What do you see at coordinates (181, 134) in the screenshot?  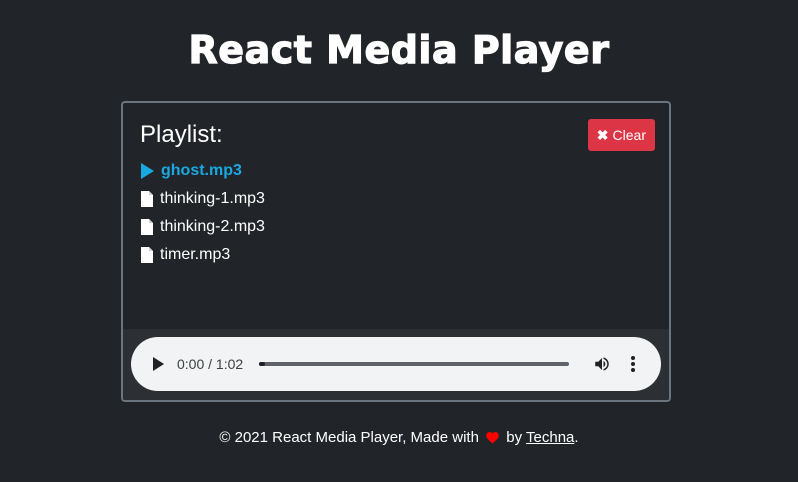 I see `playlist-heading: Playlist:` at bounding box center [181, 134].